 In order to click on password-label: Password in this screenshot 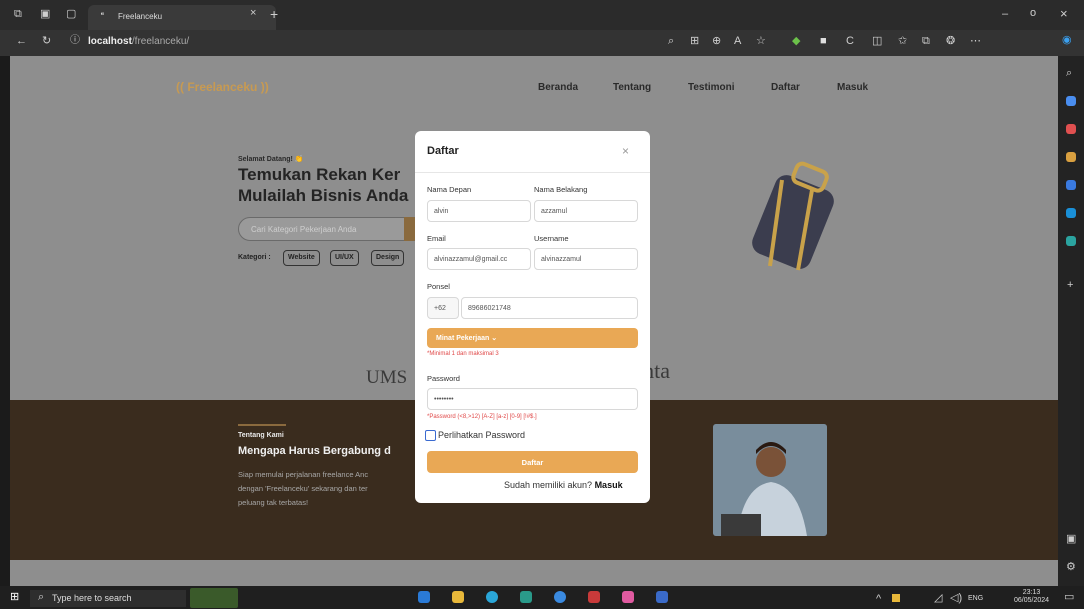, I will do `click(443, 378)`.